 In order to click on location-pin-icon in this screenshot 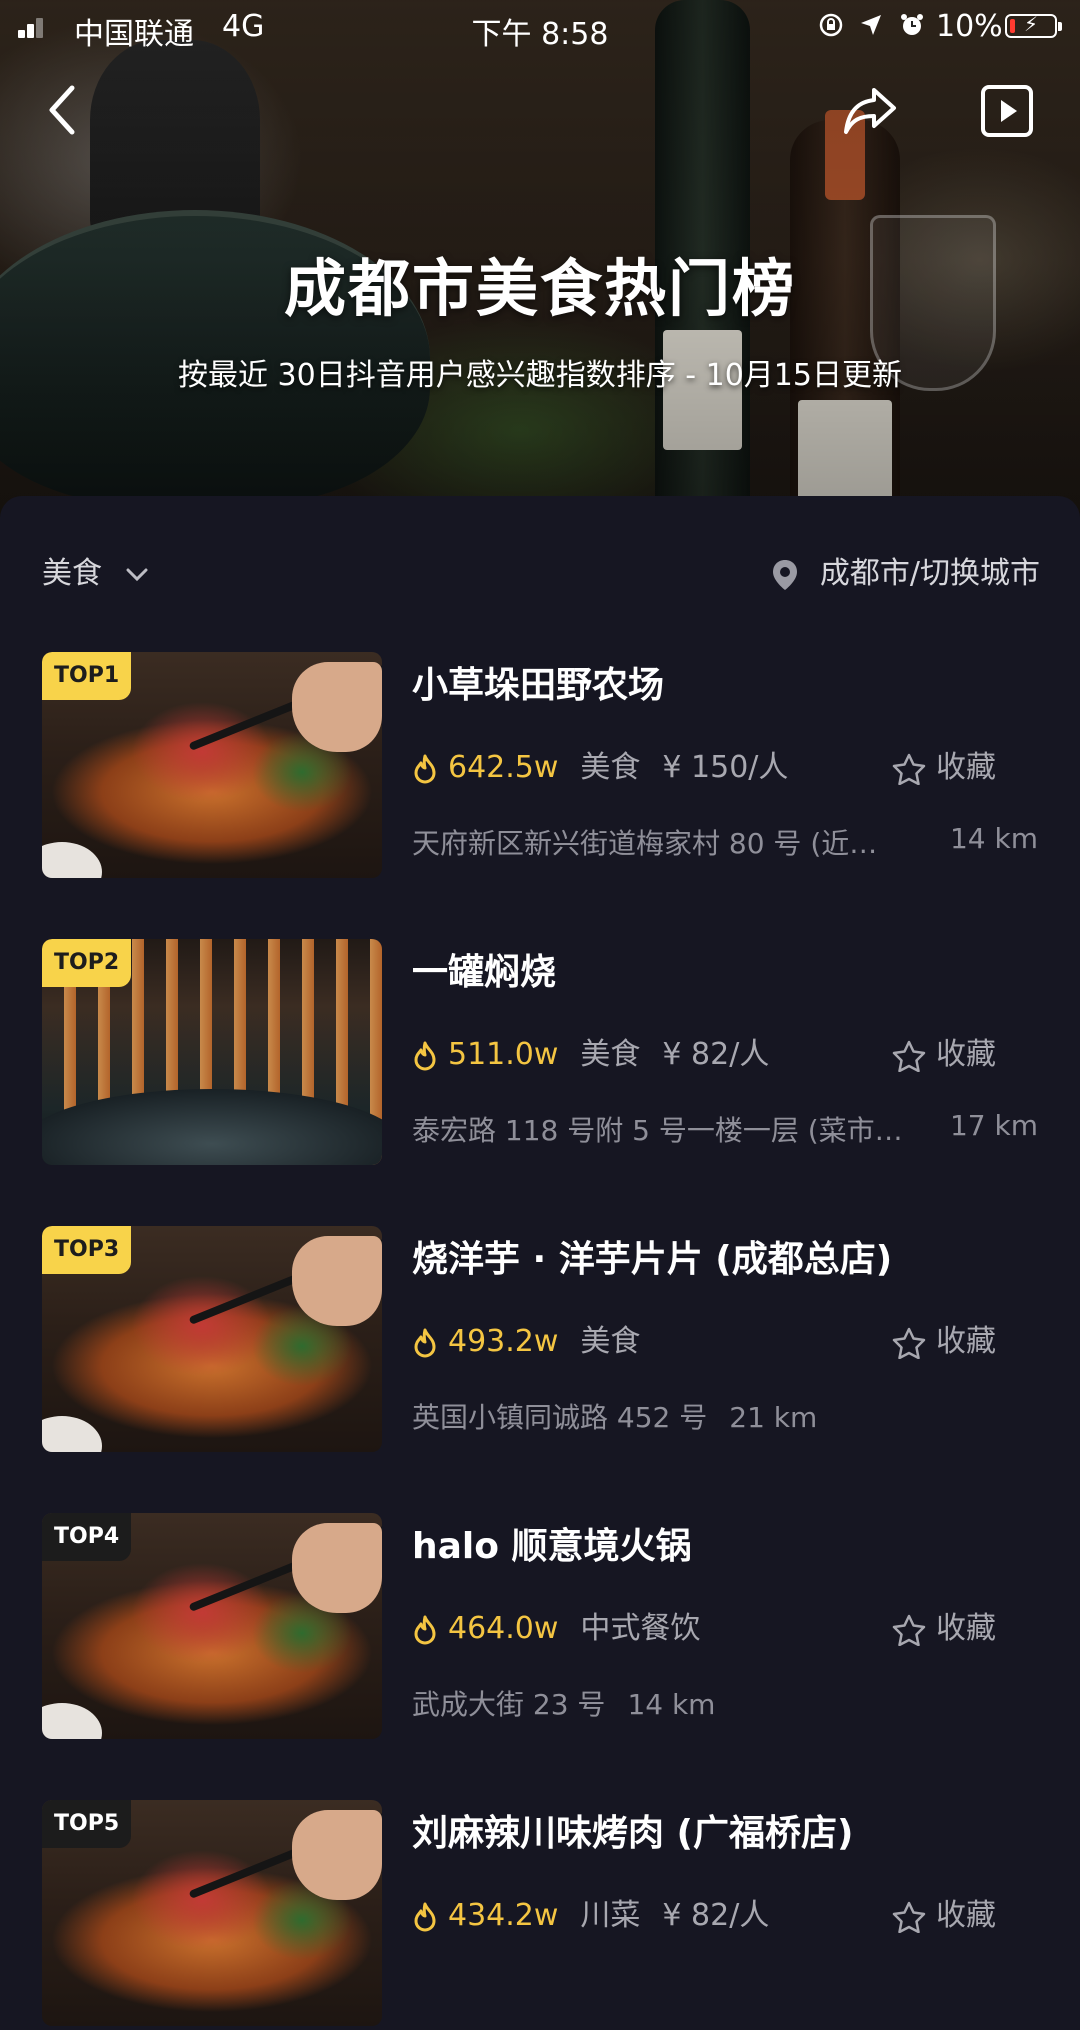, I will do `click(785, 574)`.